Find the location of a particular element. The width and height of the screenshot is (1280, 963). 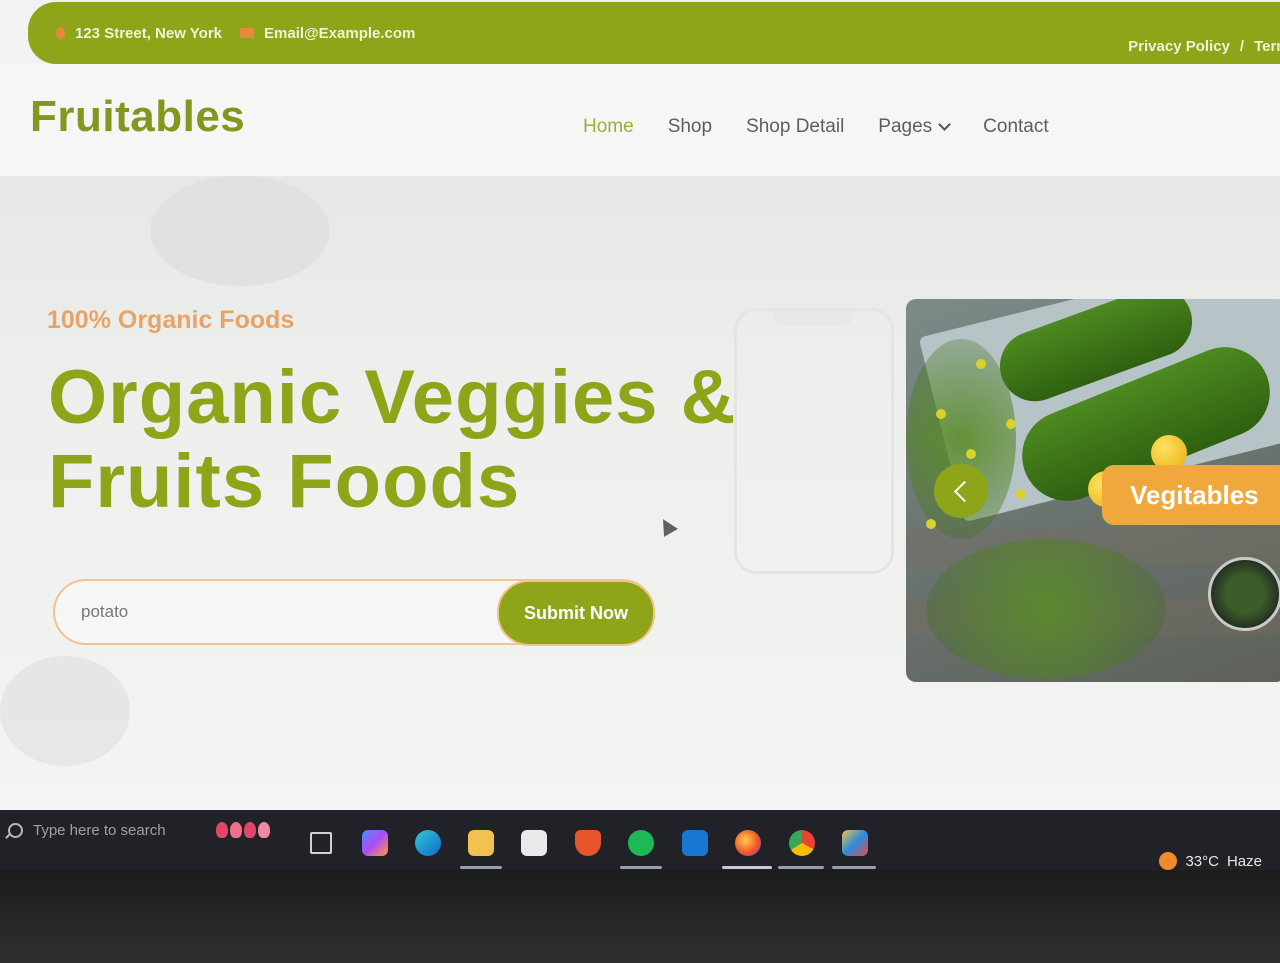

chevron-down-icon is located at coordinates (945, 124).